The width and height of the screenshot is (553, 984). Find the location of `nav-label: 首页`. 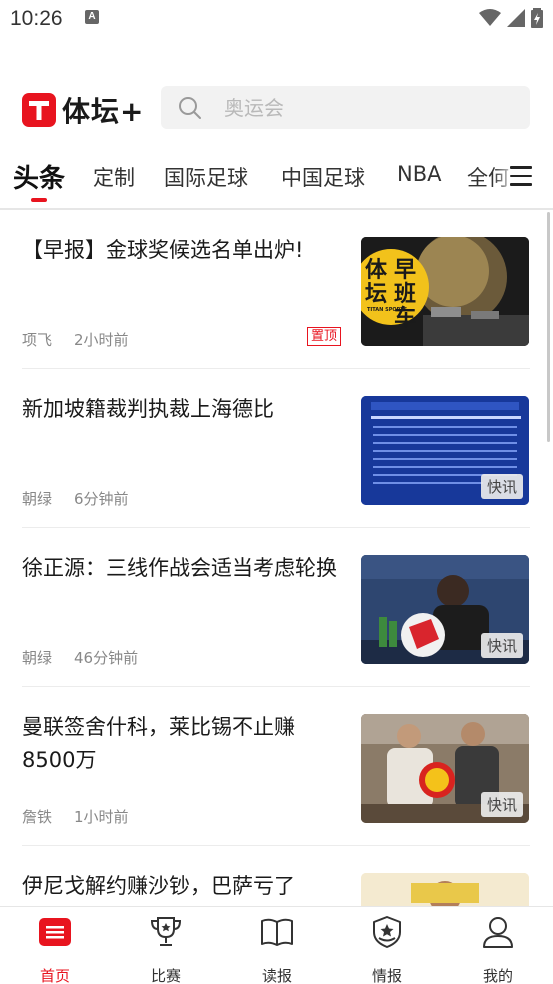

nav-label: 首页 is located at coordinates (54, 975).